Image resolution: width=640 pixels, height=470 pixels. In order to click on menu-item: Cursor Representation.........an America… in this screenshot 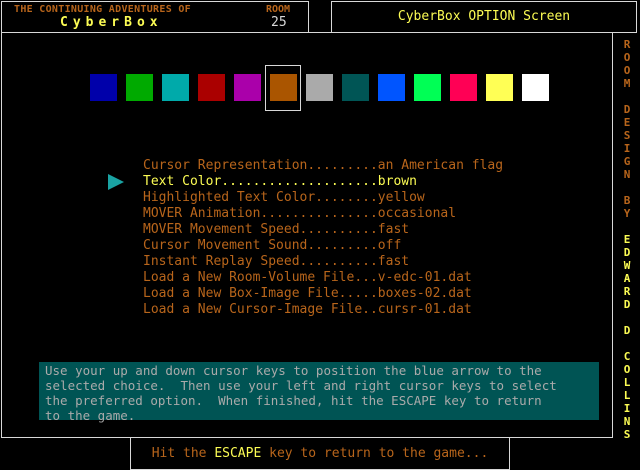, I will do `click(323, 166)`.